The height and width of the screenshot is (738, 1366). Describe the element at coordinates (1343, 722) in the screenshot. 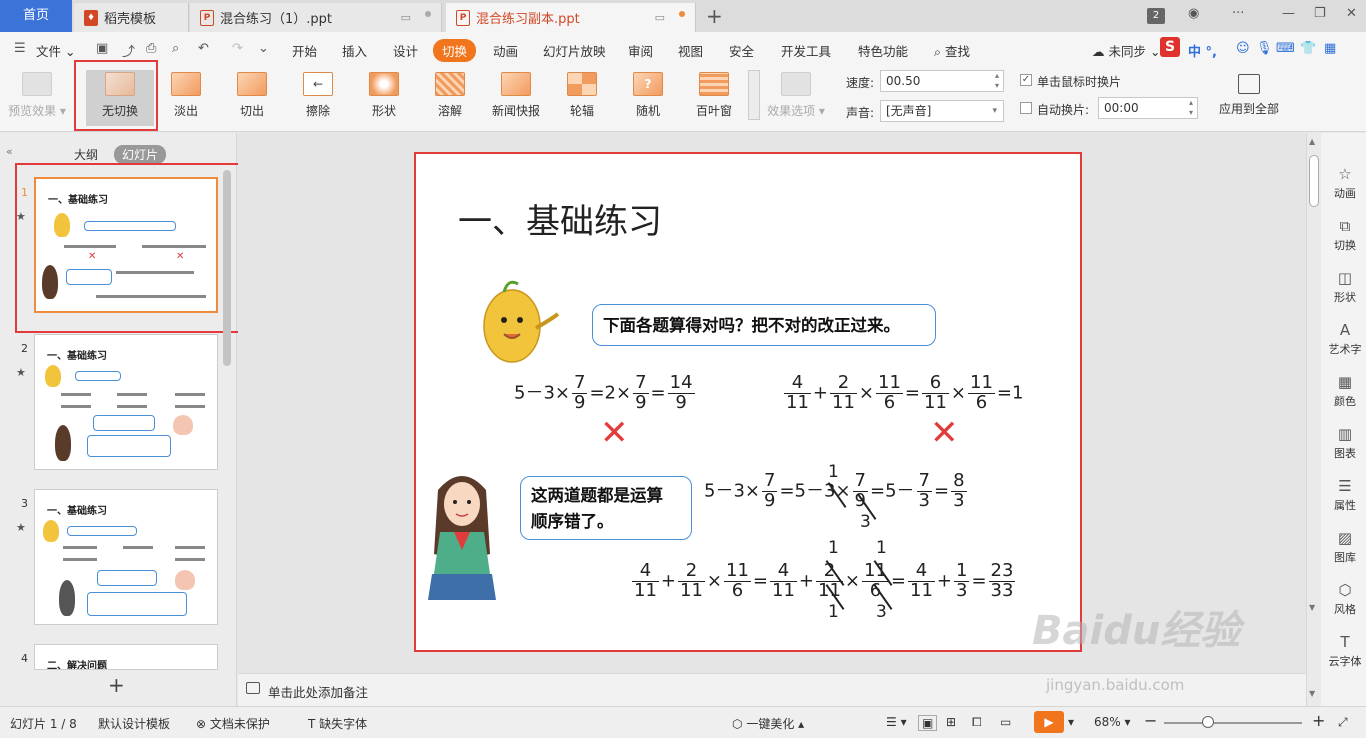

I see `fit-window-icon: ⤢` at that location.